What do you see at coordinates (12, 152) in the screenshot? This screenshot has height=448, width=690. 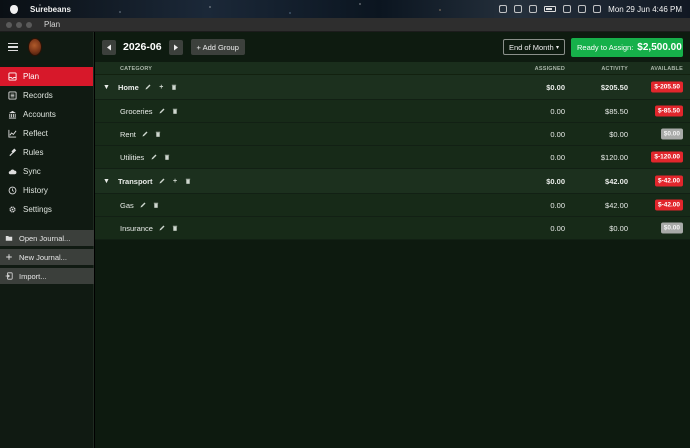 I see `gavel-icon` at bounding box center [12, 152].